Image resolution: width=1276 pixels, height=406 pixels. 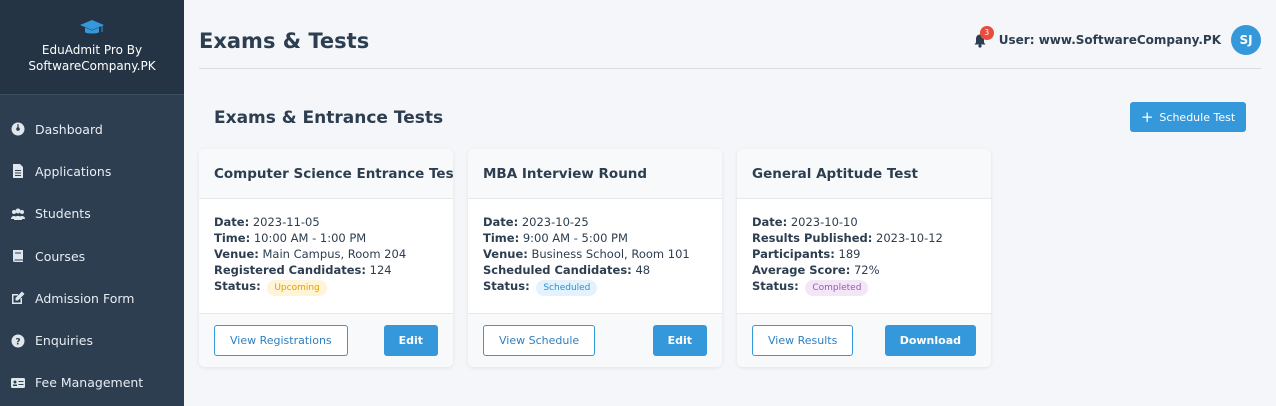 I want to click on card-row-participants: Participants: 189, so click(x=806, y=254).